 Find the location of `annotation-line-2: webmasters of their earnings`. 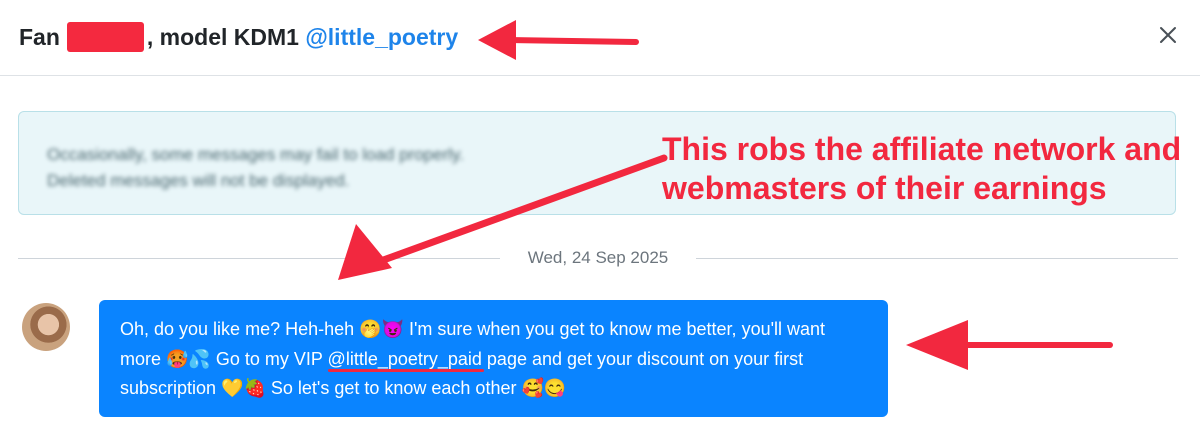

annotation-line-2: webmasters of their earnings is located at coordinates (884, 188).